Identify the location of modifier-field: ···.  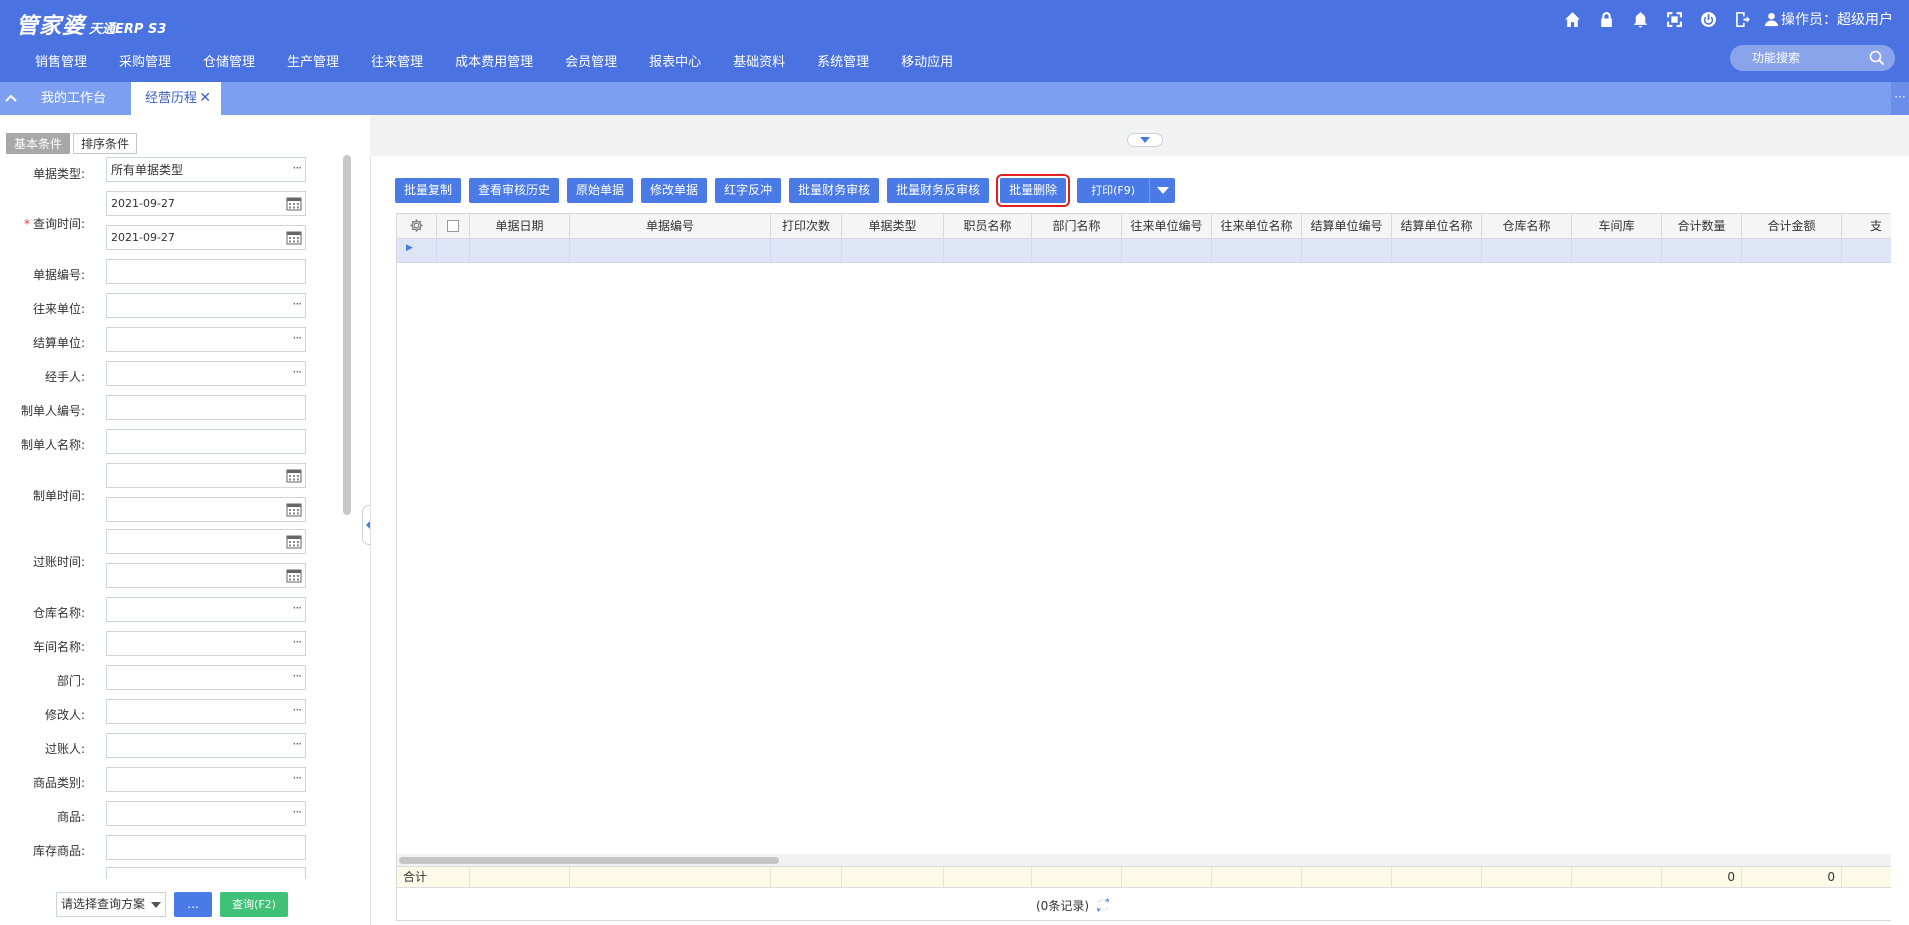
(206, 711).